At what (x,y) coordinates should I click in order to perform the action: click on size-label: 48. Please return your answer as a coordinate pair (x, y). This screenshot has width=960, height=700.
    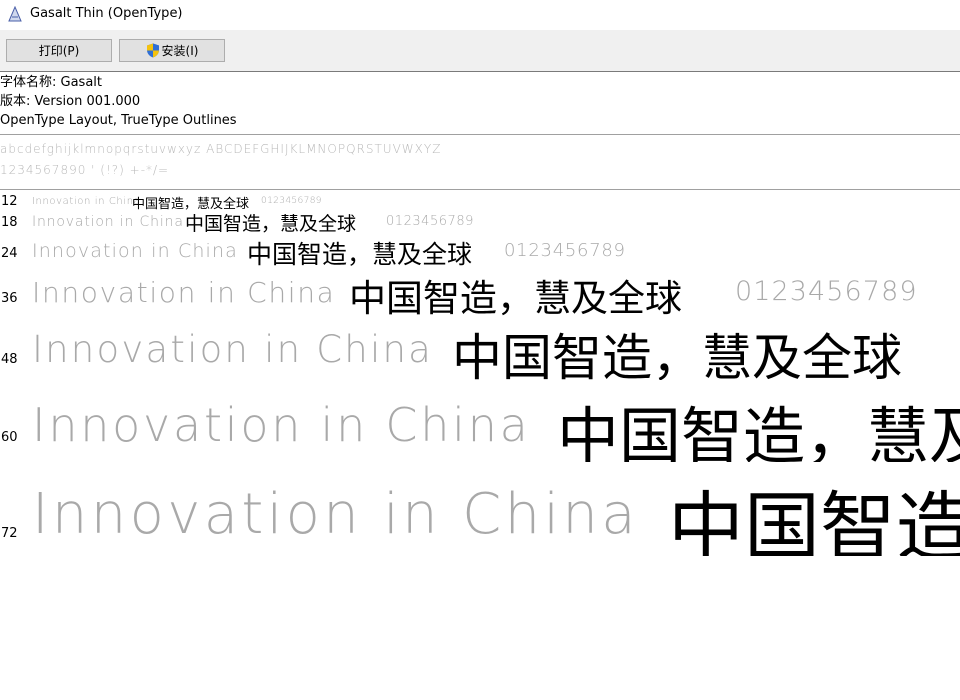
    Looking at the image, I should click on (9, 359).